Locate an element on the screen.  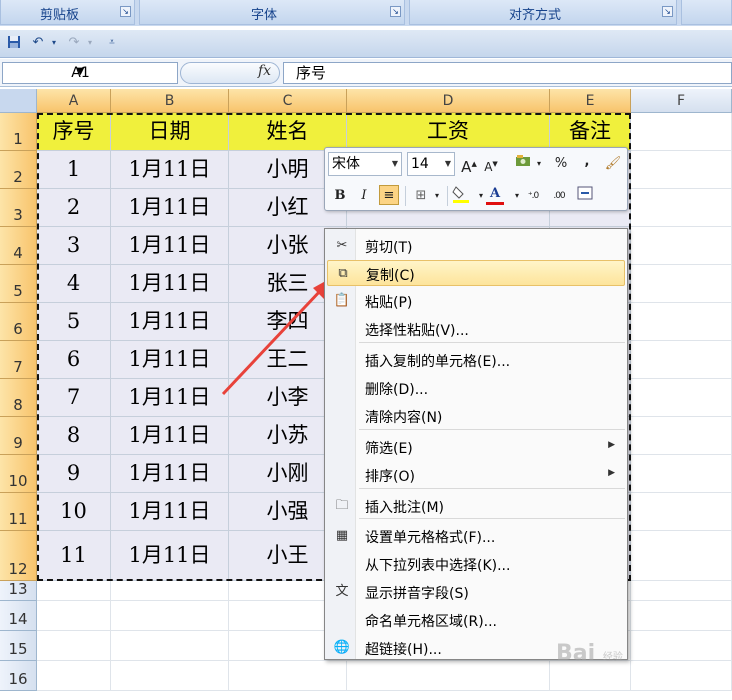
font-color-button: A is located at coordinates (495, 194).